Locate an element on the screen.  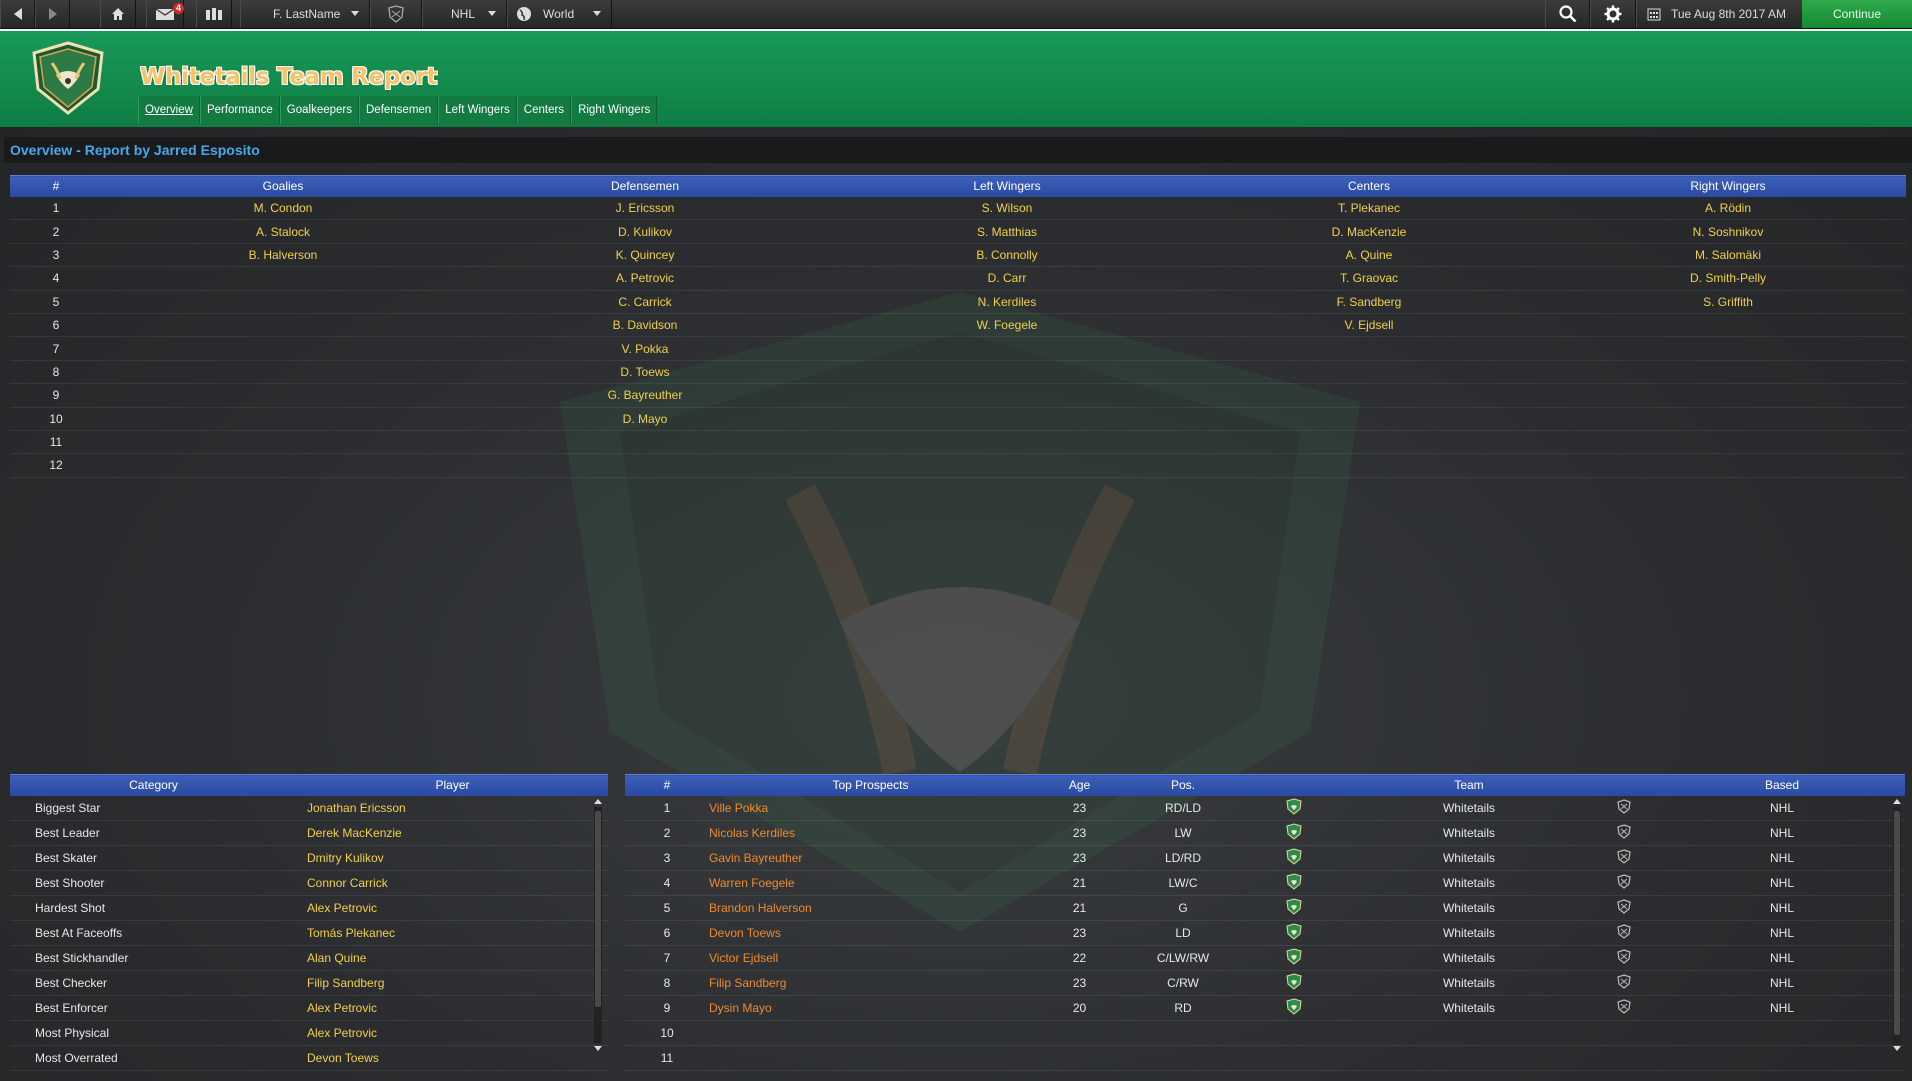
region-select: World is located at coordinates (559, 14).